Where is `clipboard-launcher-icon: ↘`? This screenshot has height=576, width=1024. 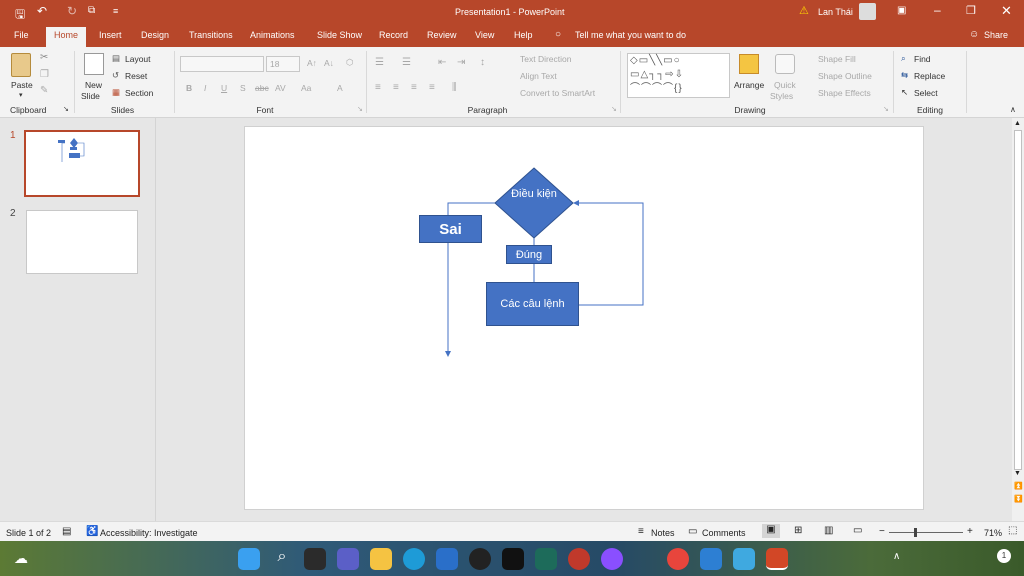 clipboard-launcher-icon: ↘ is located at coordinates (66, 109).